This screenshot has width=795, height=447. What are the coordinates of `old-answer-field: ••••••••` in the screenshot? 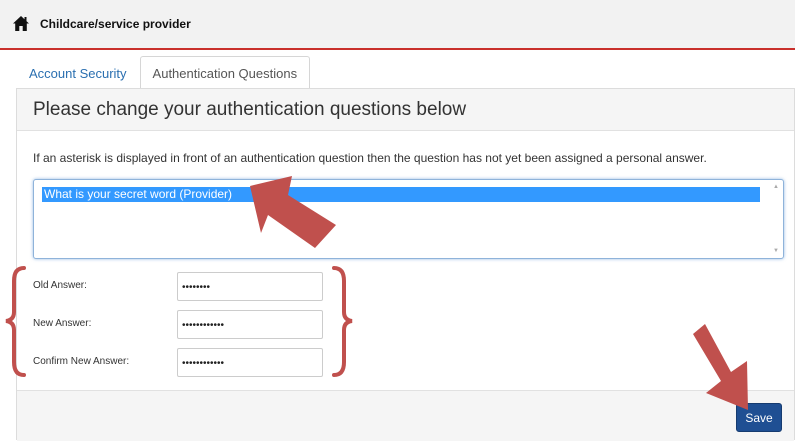 It's located at (250, 286).